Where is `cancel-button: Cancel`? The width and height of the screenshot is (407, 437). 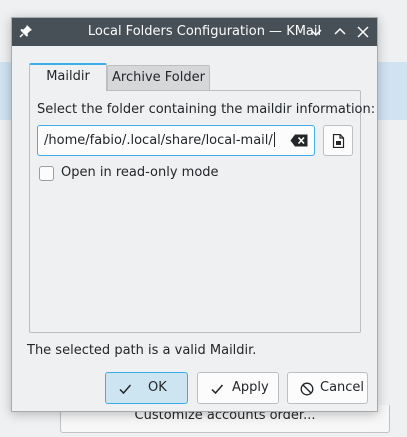 cancel-button: Cancel is located at coordinates (327, 388).